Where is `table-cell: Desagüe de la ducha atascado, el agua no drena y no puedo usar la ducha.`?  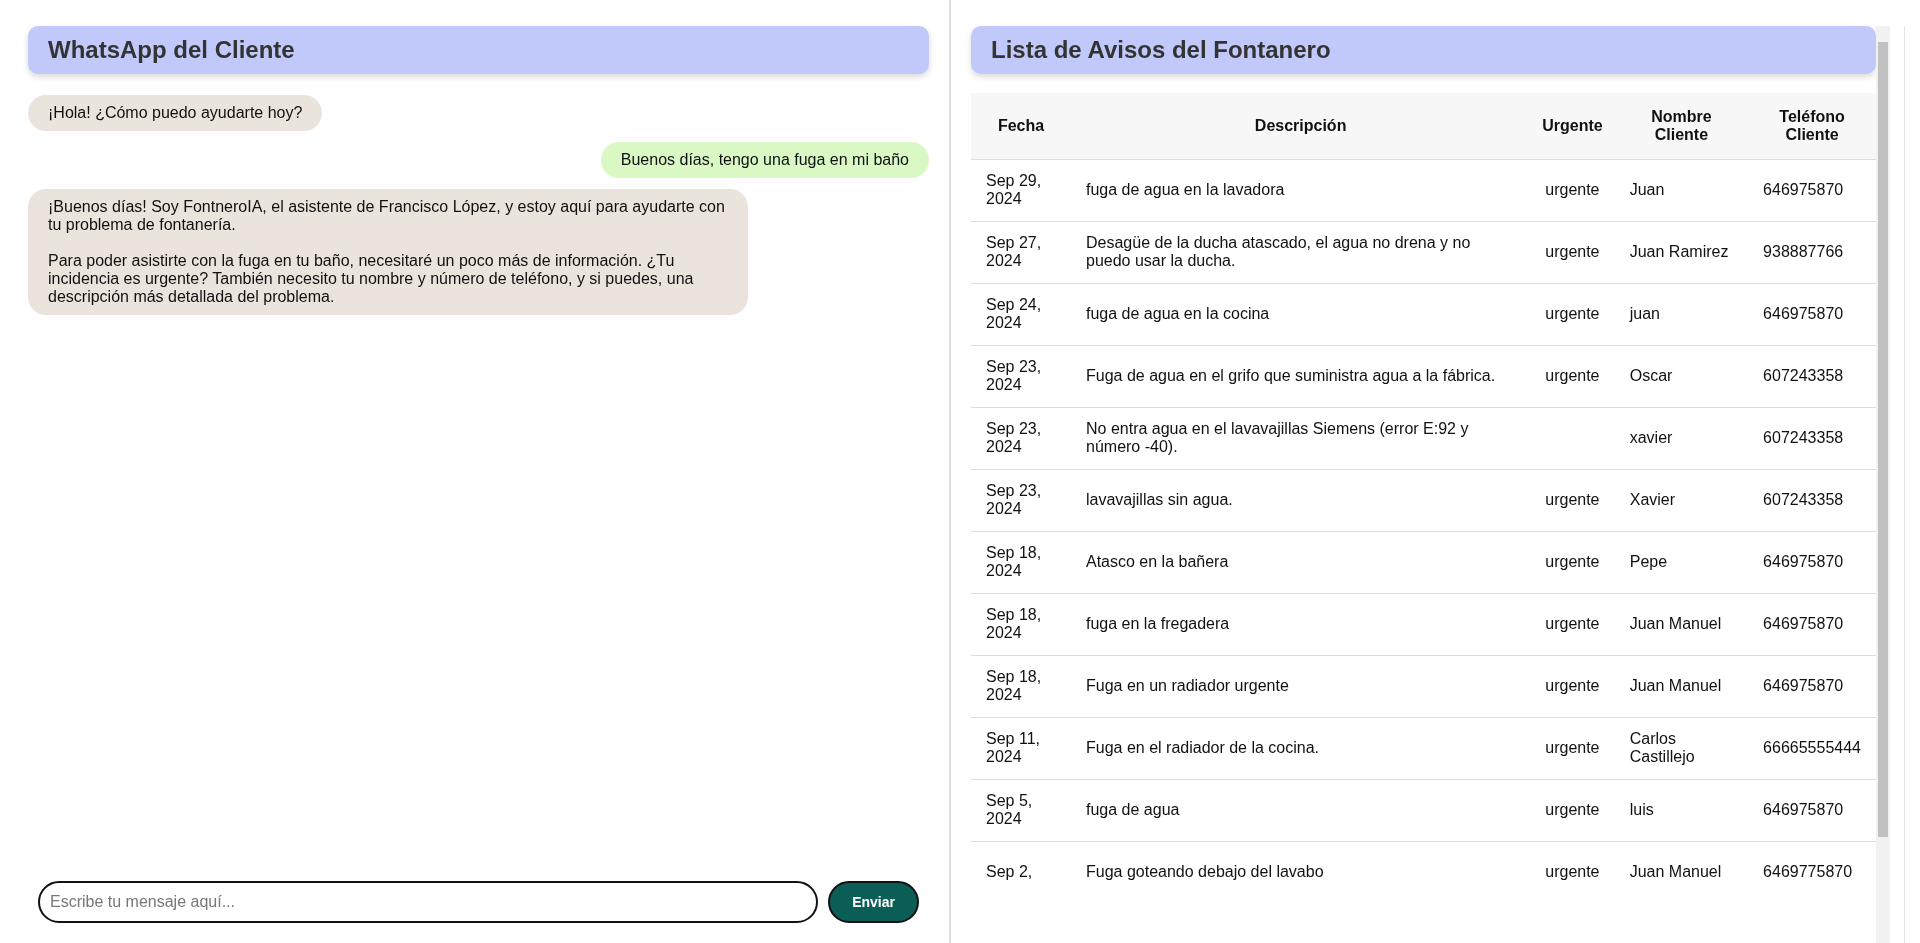
table-cell: Desagüe de la ducha atascado, el agua no drena y no puedo usar la ducha. is located at coordinates (1278, 251).